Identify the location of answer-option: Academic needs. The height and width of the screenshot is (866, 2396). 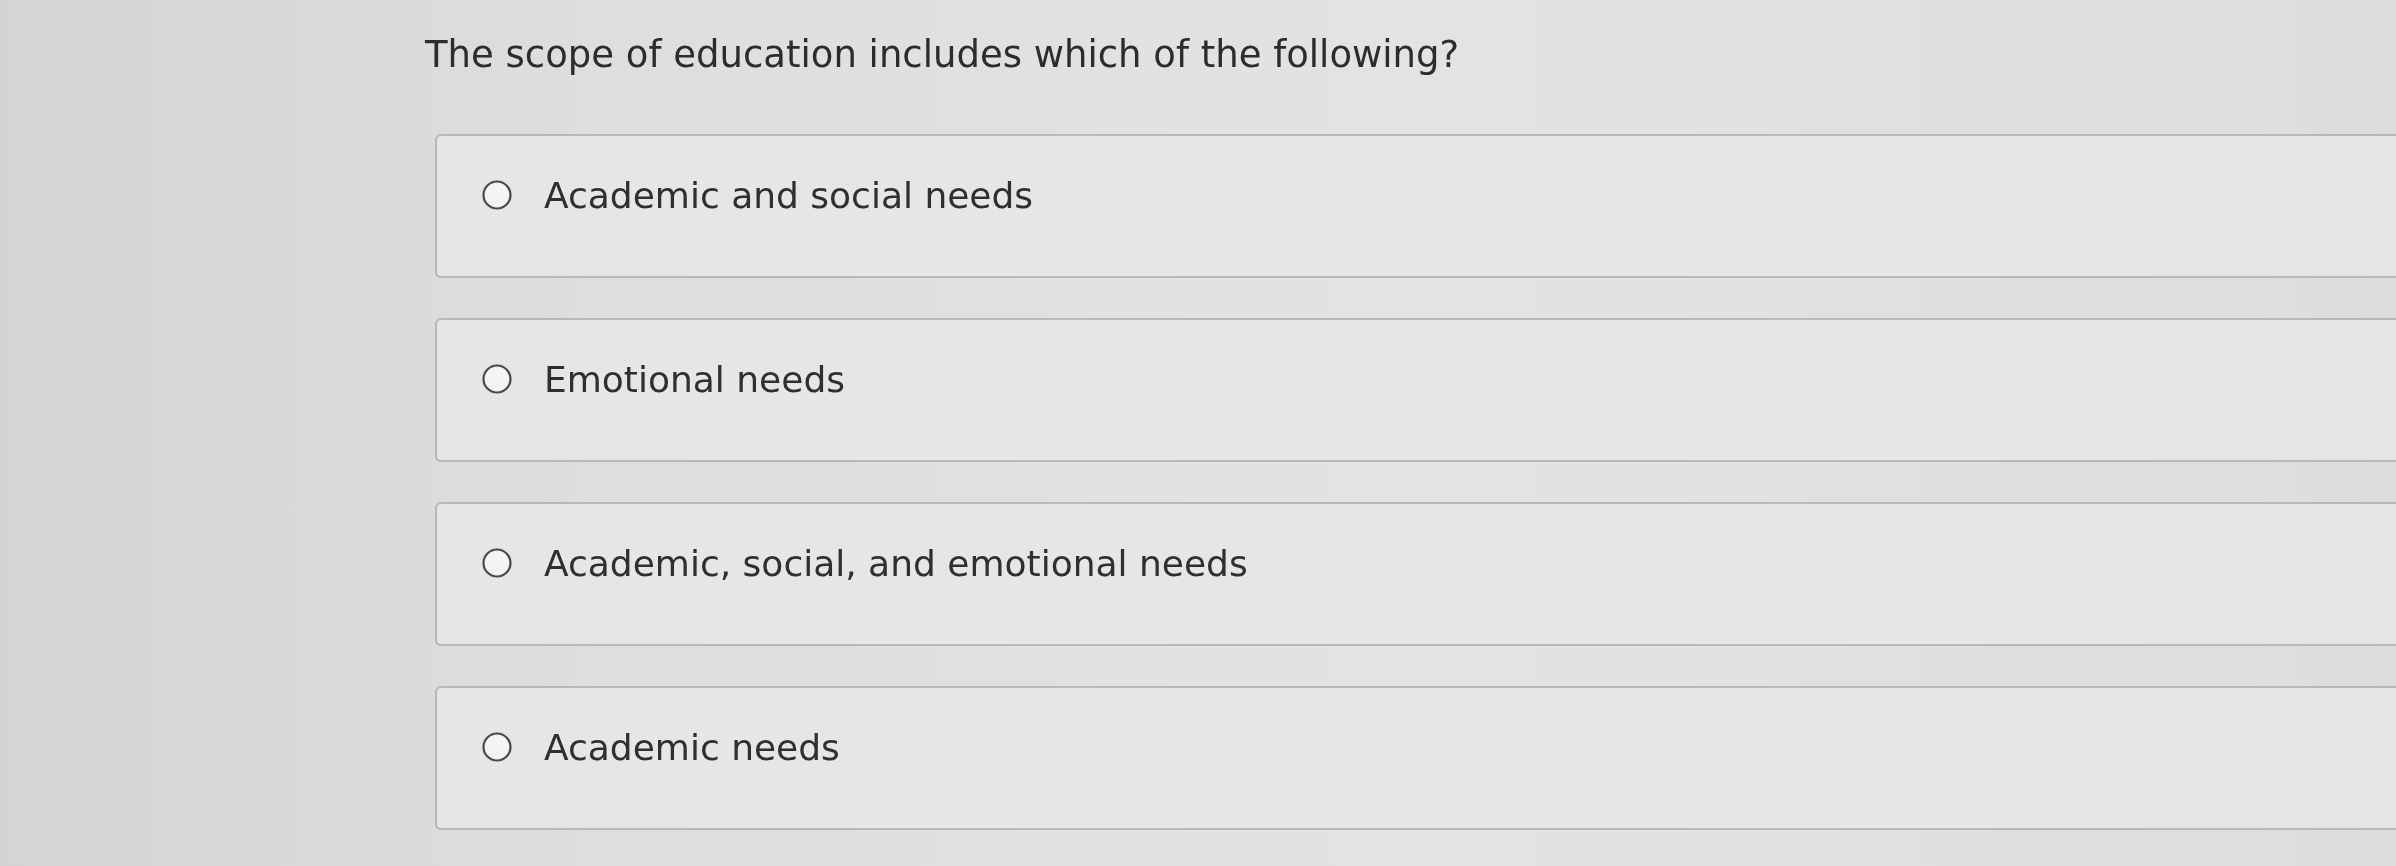
(1415, 758).